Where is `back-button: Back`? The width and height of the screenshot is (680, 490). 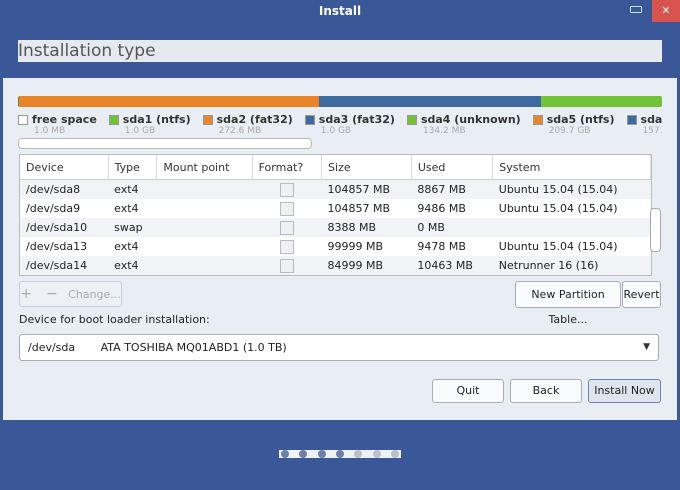
back-button: Back is located at coordinates (546, 391).